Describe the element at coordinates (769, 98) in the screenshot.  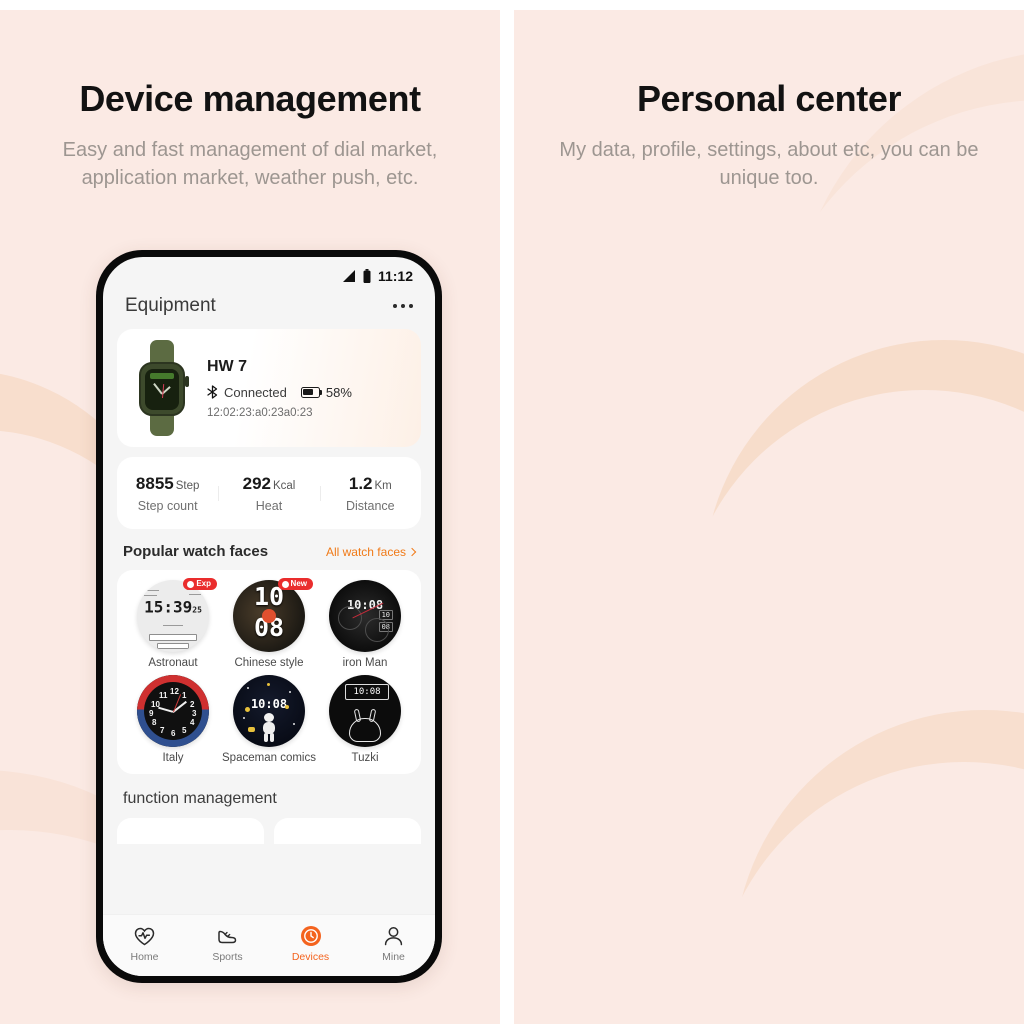
I see `page-title: Personal center` at that location.